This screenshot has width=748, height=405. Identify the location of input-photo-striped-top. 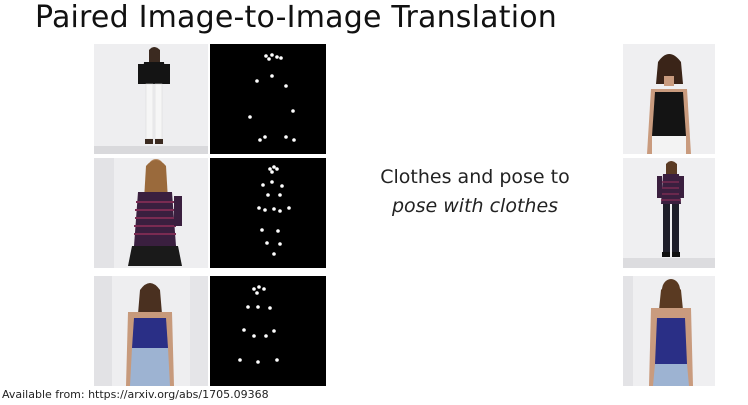
(151, 213).